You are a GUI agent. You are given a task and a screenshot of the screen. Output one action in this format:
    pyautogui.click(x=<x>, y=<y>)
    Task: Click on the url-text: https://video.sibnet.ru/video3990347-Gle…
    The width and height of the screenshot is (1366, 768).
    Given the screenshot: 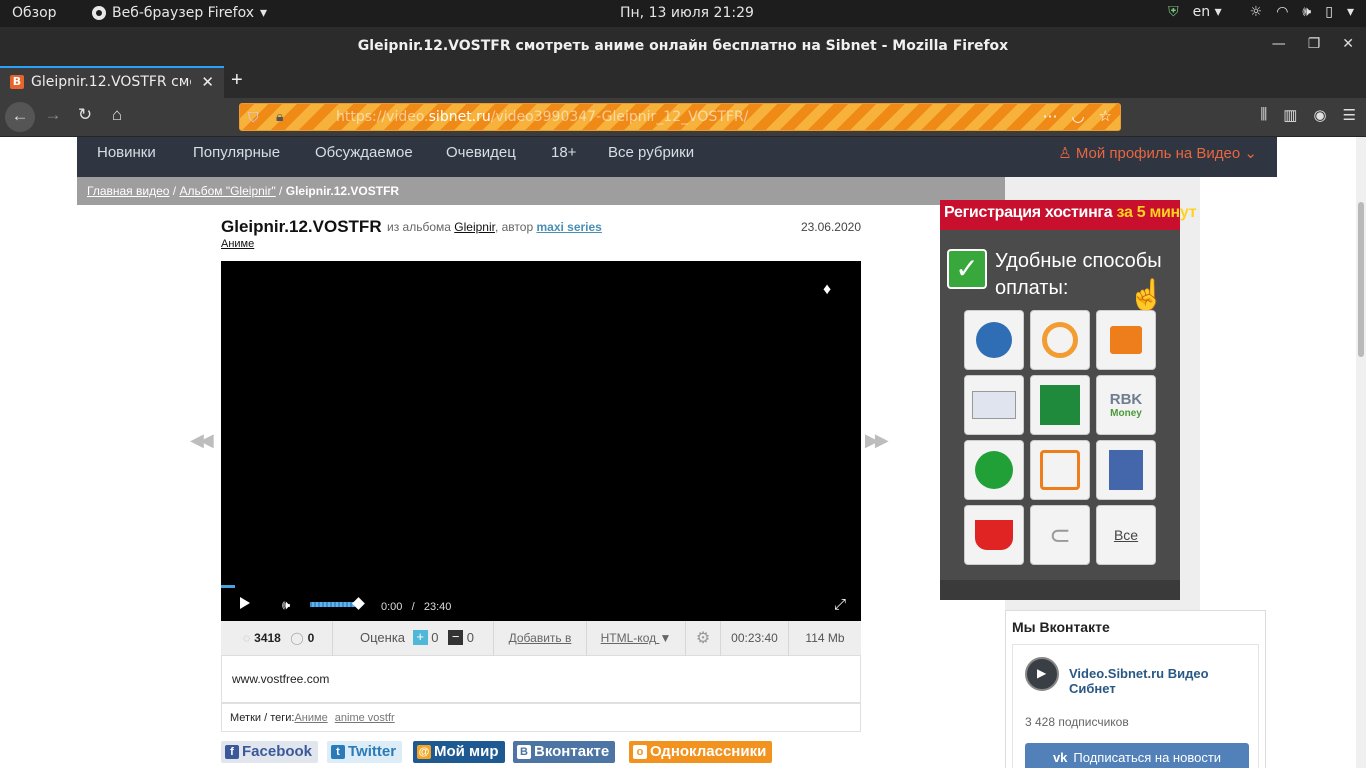 What is the action you would take?
    pyautogui.click(x=542, y=117)
    